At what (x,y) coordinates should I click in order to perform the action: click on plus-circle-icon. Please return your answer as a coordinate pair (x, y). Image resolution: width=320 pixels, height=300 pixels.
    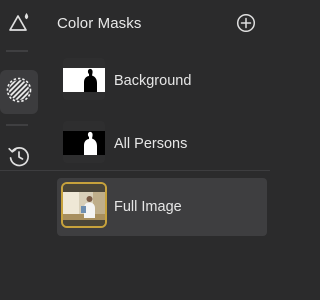
    Looking at the image, I should click on (246, 25).